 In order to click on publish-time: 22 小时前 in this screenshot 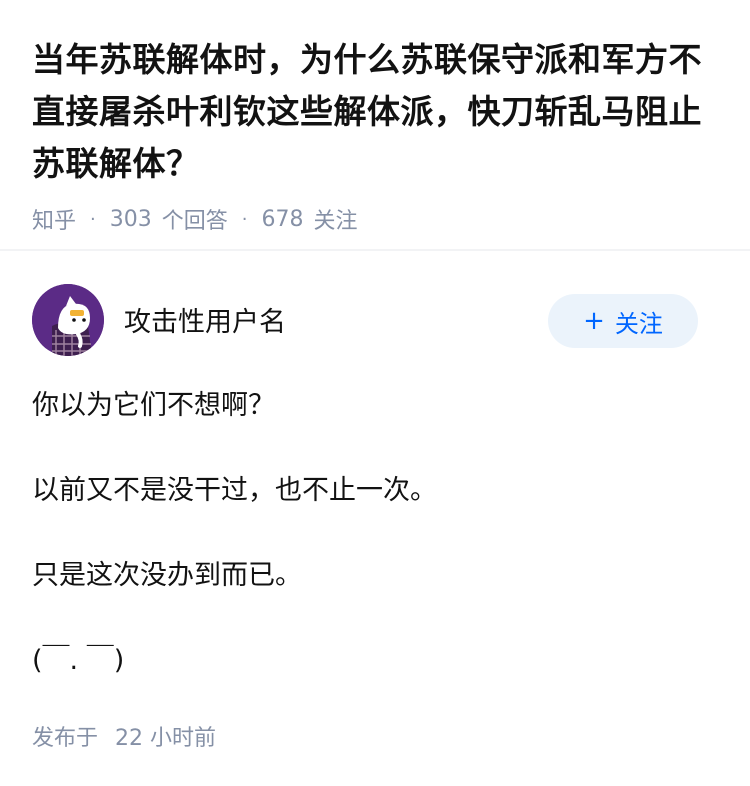, I will do `click(166, 738)`.